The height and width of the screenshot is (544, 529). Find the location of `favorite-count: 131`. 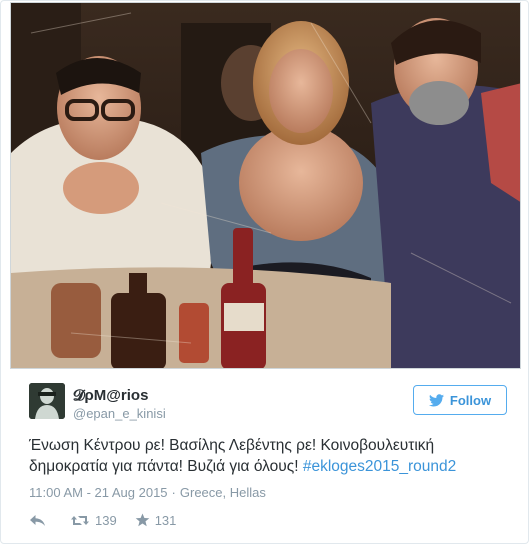

favorite-count: 131 is located at coordinates (165, 520).